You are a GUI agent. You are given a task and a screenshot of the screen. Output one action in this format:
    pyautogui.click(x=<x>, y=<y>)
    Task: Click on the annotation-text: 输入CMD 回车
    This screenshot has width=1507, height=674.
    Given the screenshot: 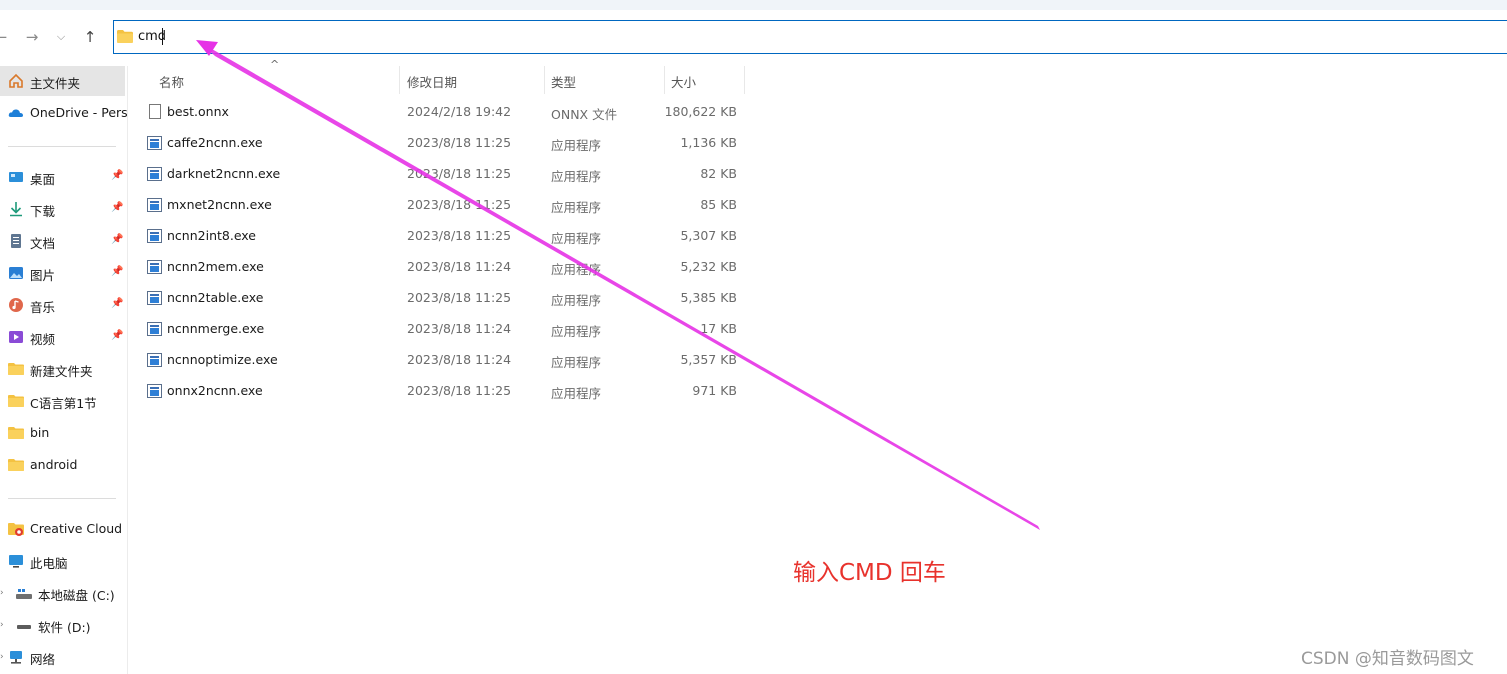 What is the action you would take?
    pyautogui.click(x=869, y=573)
    